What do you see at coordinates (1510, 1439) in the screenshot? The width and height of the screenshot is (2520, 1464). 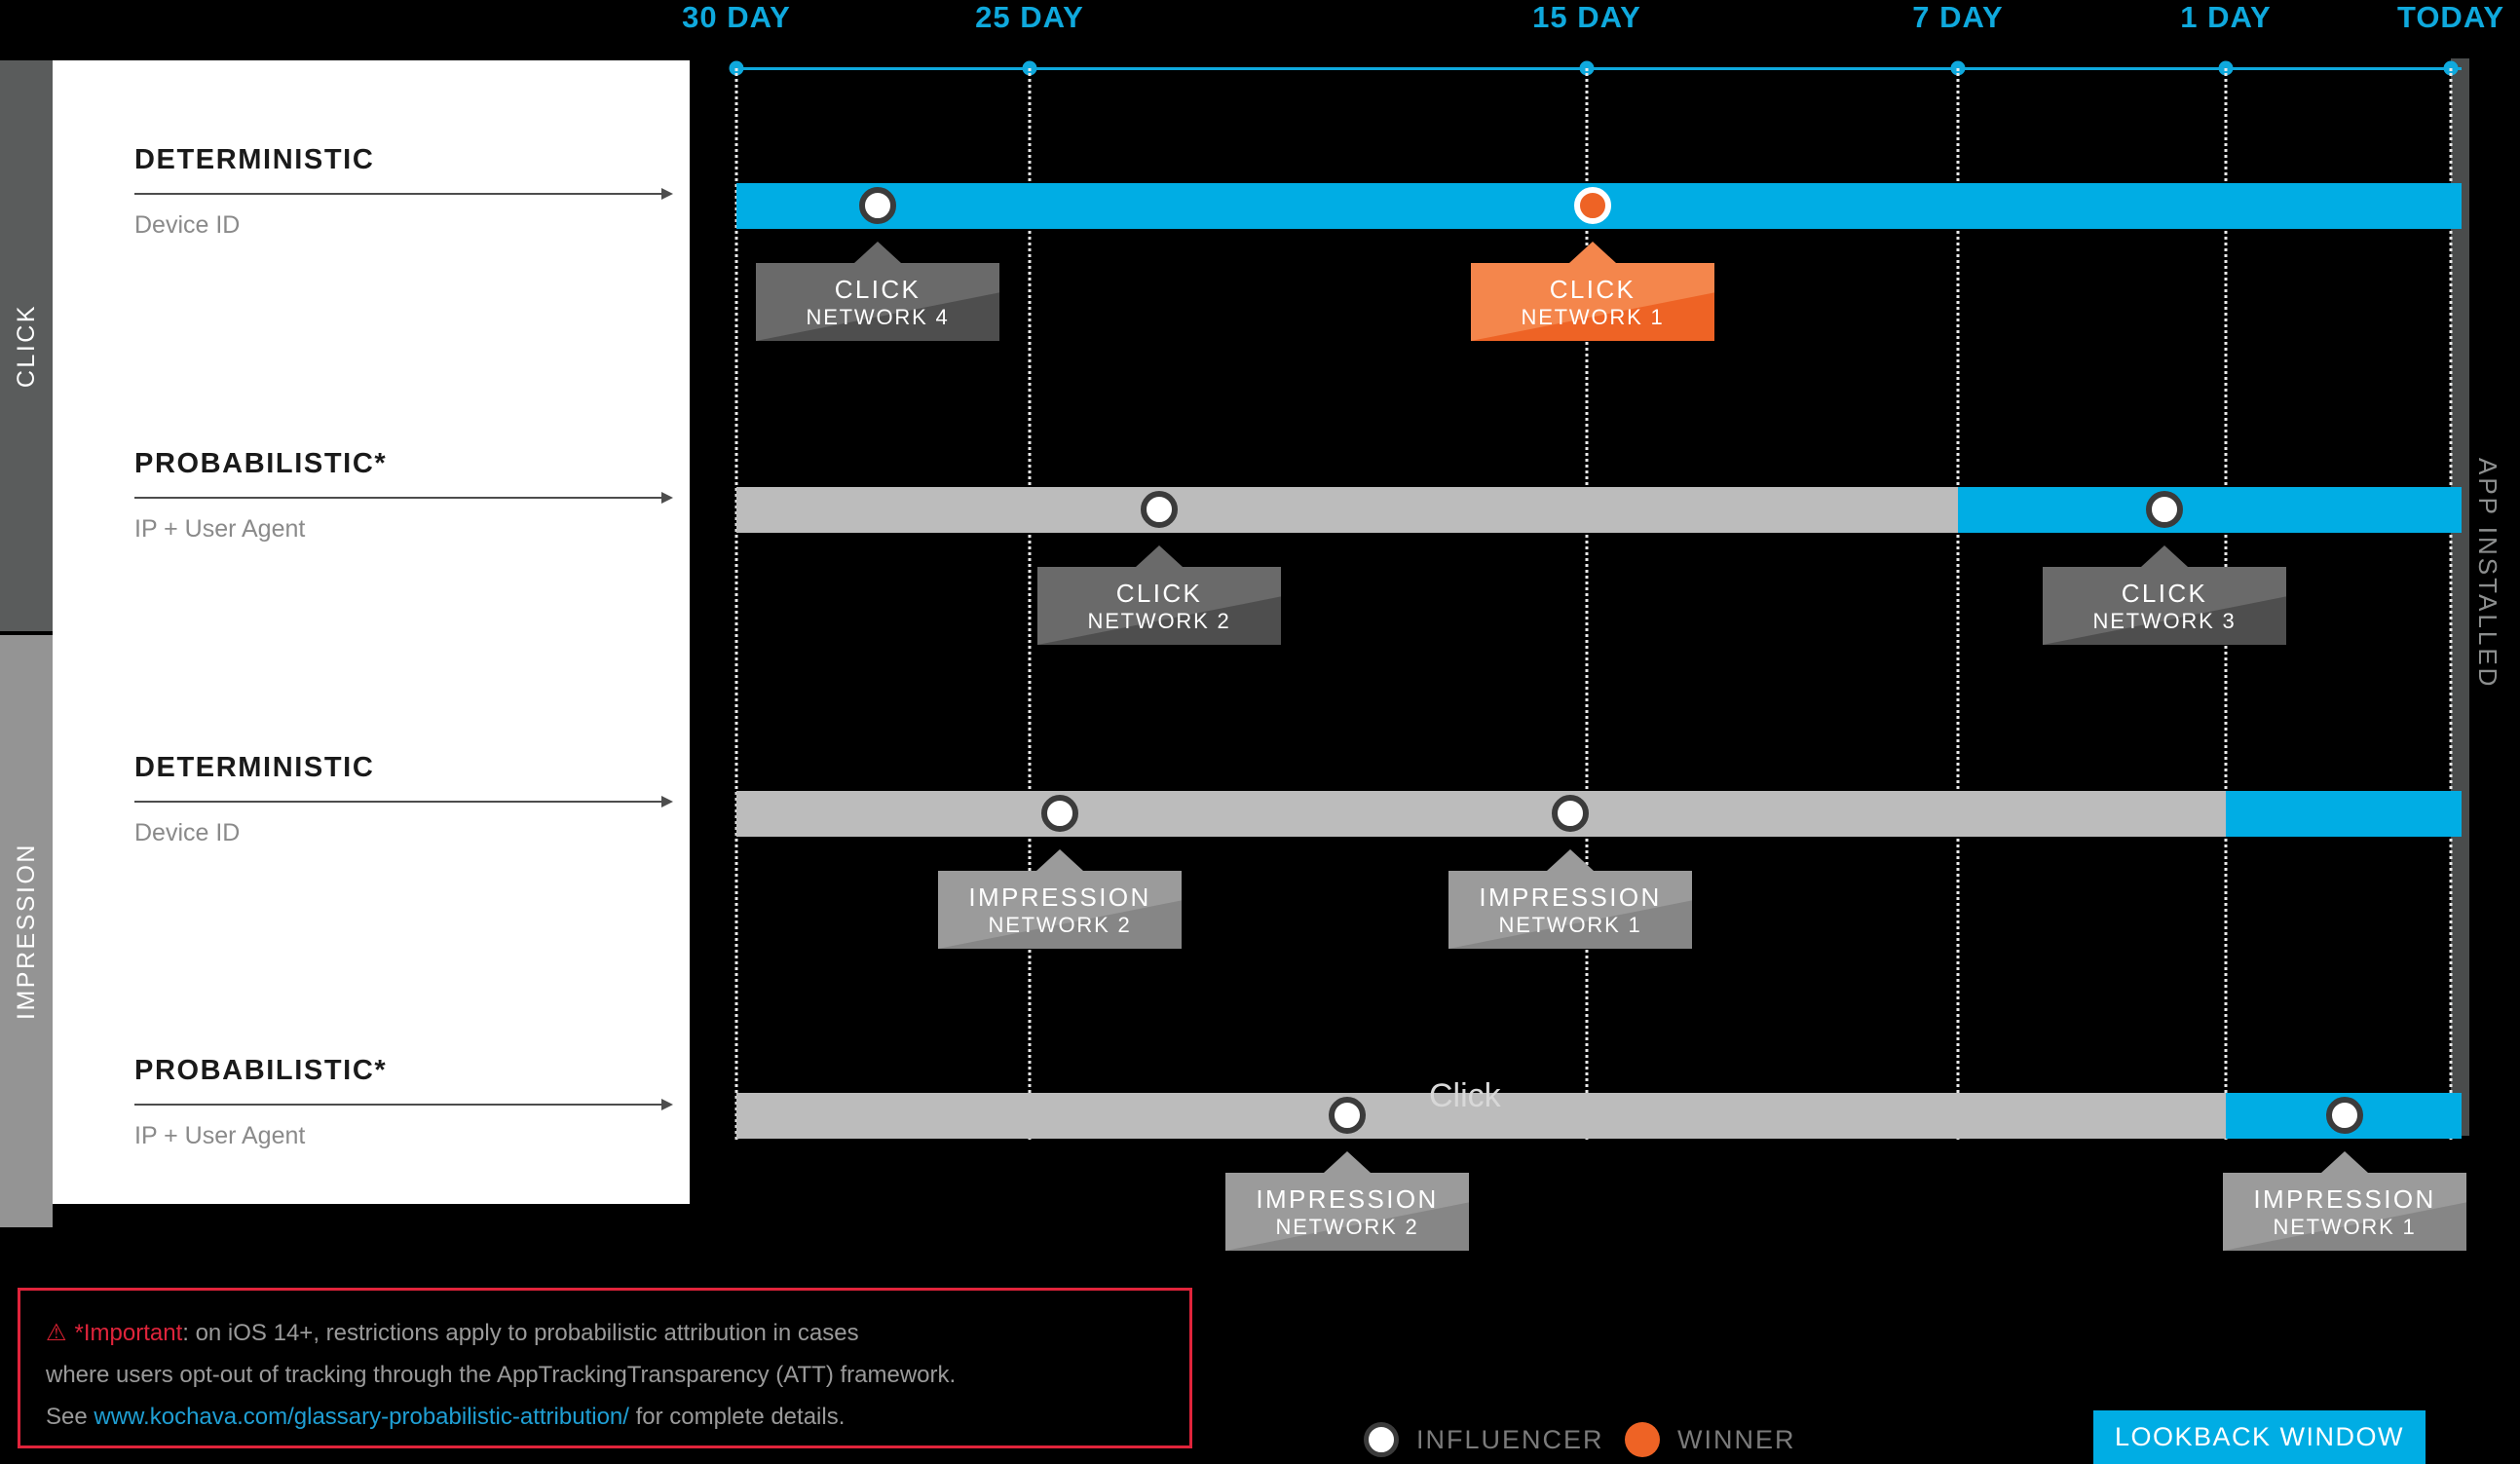 I see `legend-influencer-label: INFLUENCER` at bounding box center [1510, 1439].